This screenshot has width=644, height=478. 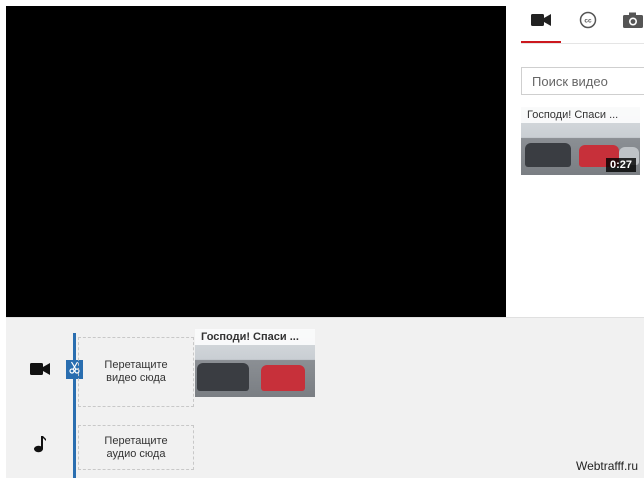 I want to click on audio-track, so click(x=40, y=446).